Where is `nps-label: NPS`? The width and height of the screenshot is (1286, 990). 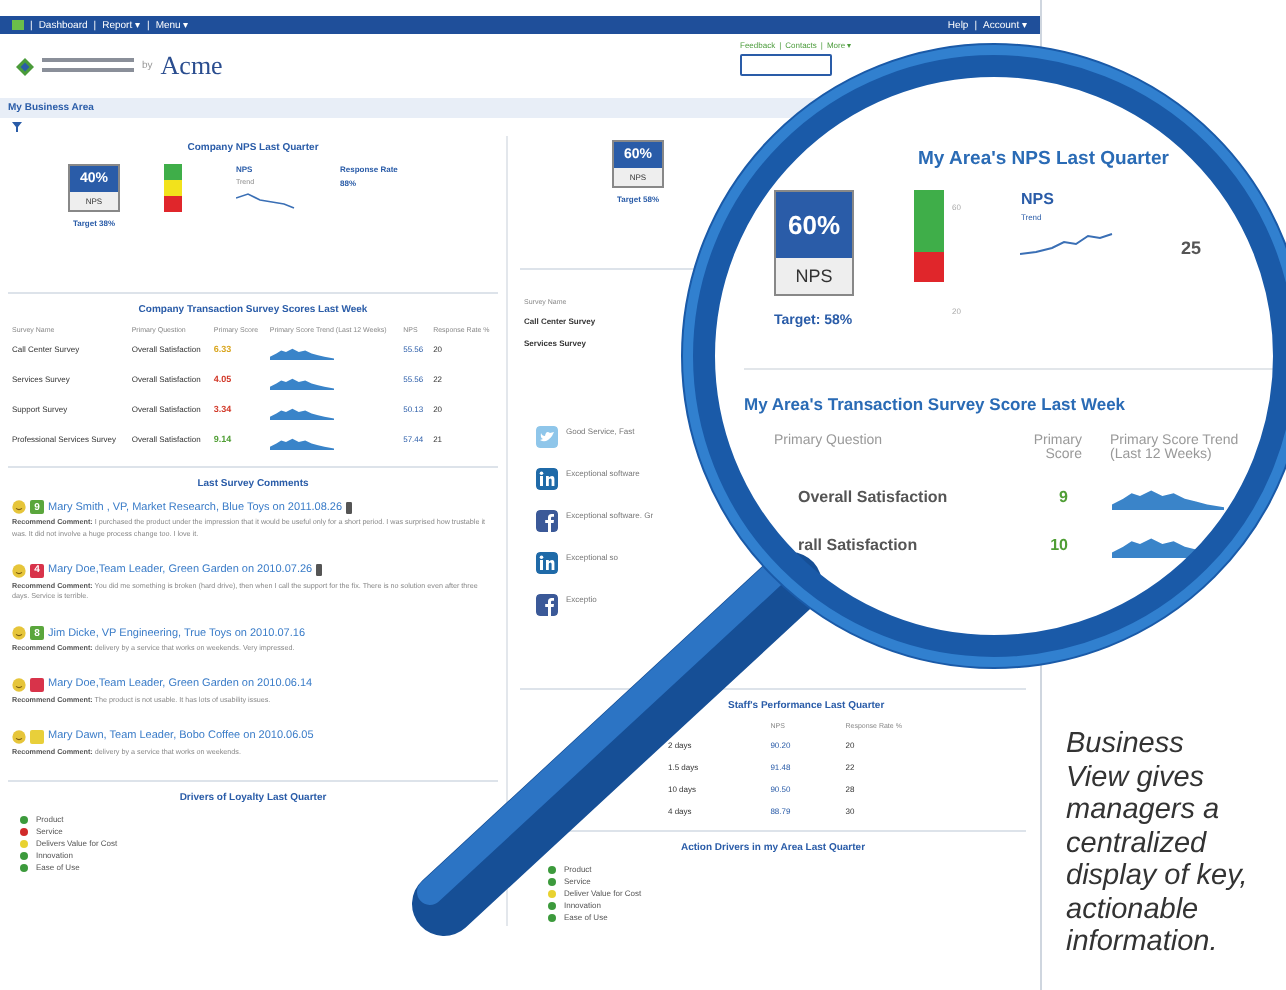
nps-label: NPS is located at coordinates (814, 276).